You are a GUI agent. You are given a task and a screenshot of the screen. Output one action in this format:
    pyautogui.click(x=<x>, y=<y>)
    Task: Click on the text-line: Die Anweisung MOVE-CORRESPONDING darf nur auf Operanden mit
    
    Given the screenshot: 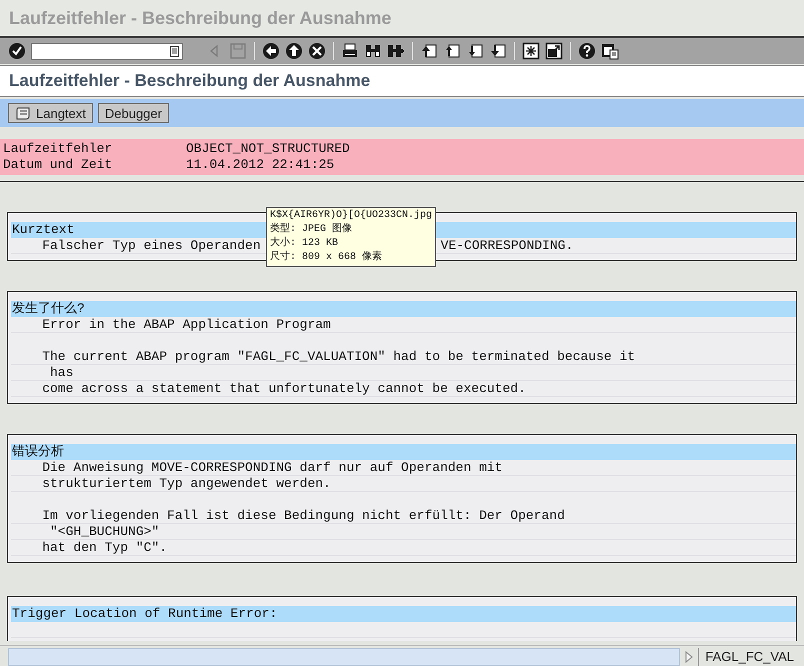 What is the action you would take?
    pyautogui.click(x=272, y=467)
    